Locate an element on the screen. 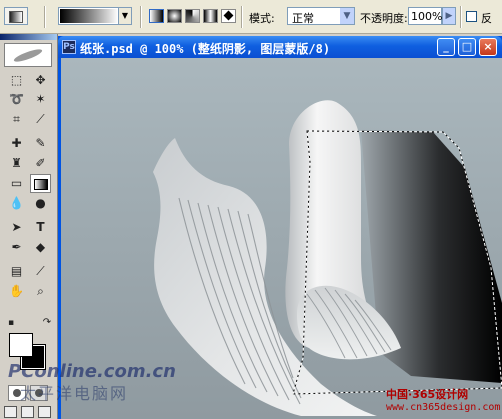 The height and width of the screenshot is (419, 502). gradient-tool-icon is located at coordinates (16, 17).